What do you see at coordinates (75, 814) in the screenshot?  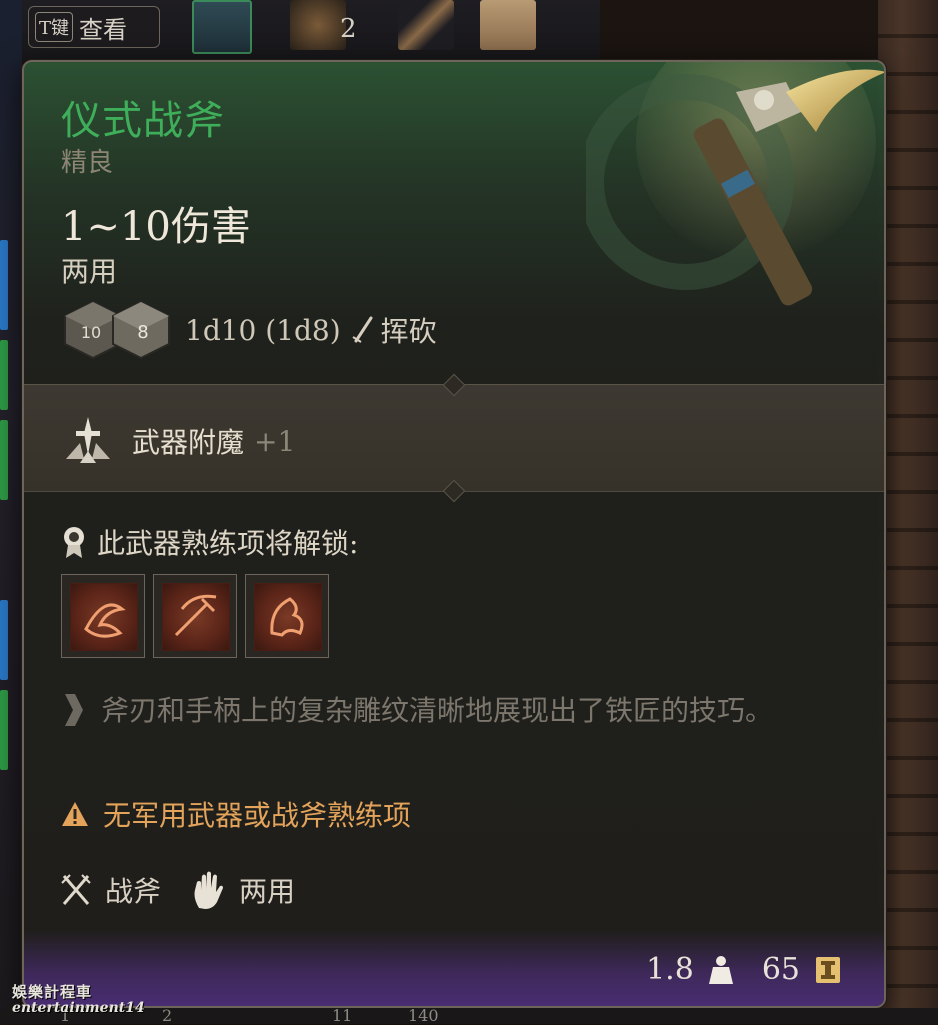 I see `warning-icon` at bounding box center [75, 814].